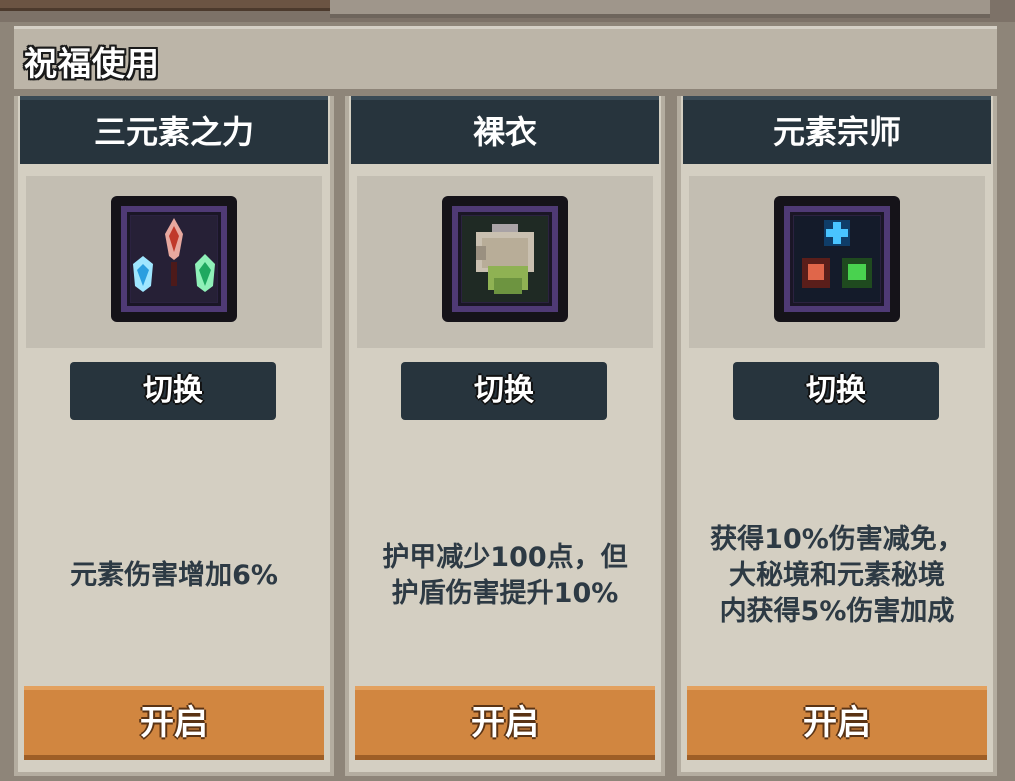 This screenshot has height=781, width=1015. Describe the element at coordinates (165, 5) in the screenshot. I see `top-tab-decor` at that location.